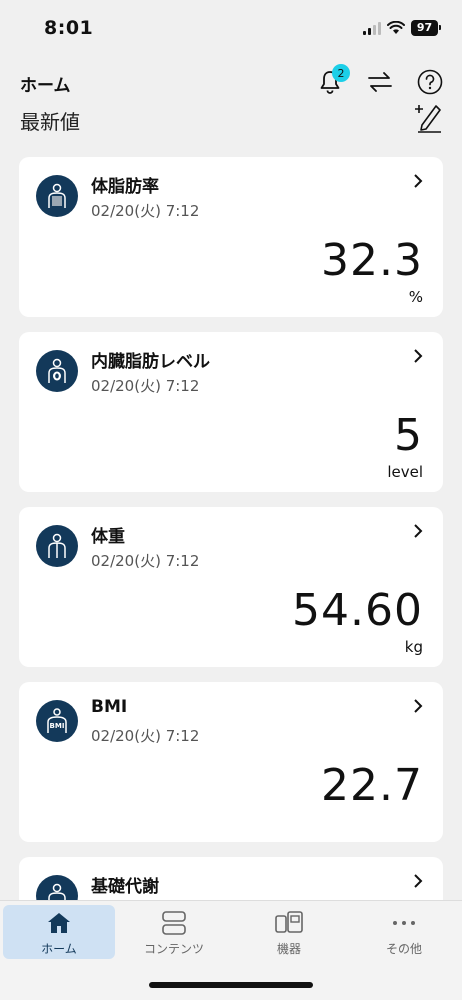 The height and width of the screenshot is (1000, 462). I want to click on help-icon, so click(430, 82).